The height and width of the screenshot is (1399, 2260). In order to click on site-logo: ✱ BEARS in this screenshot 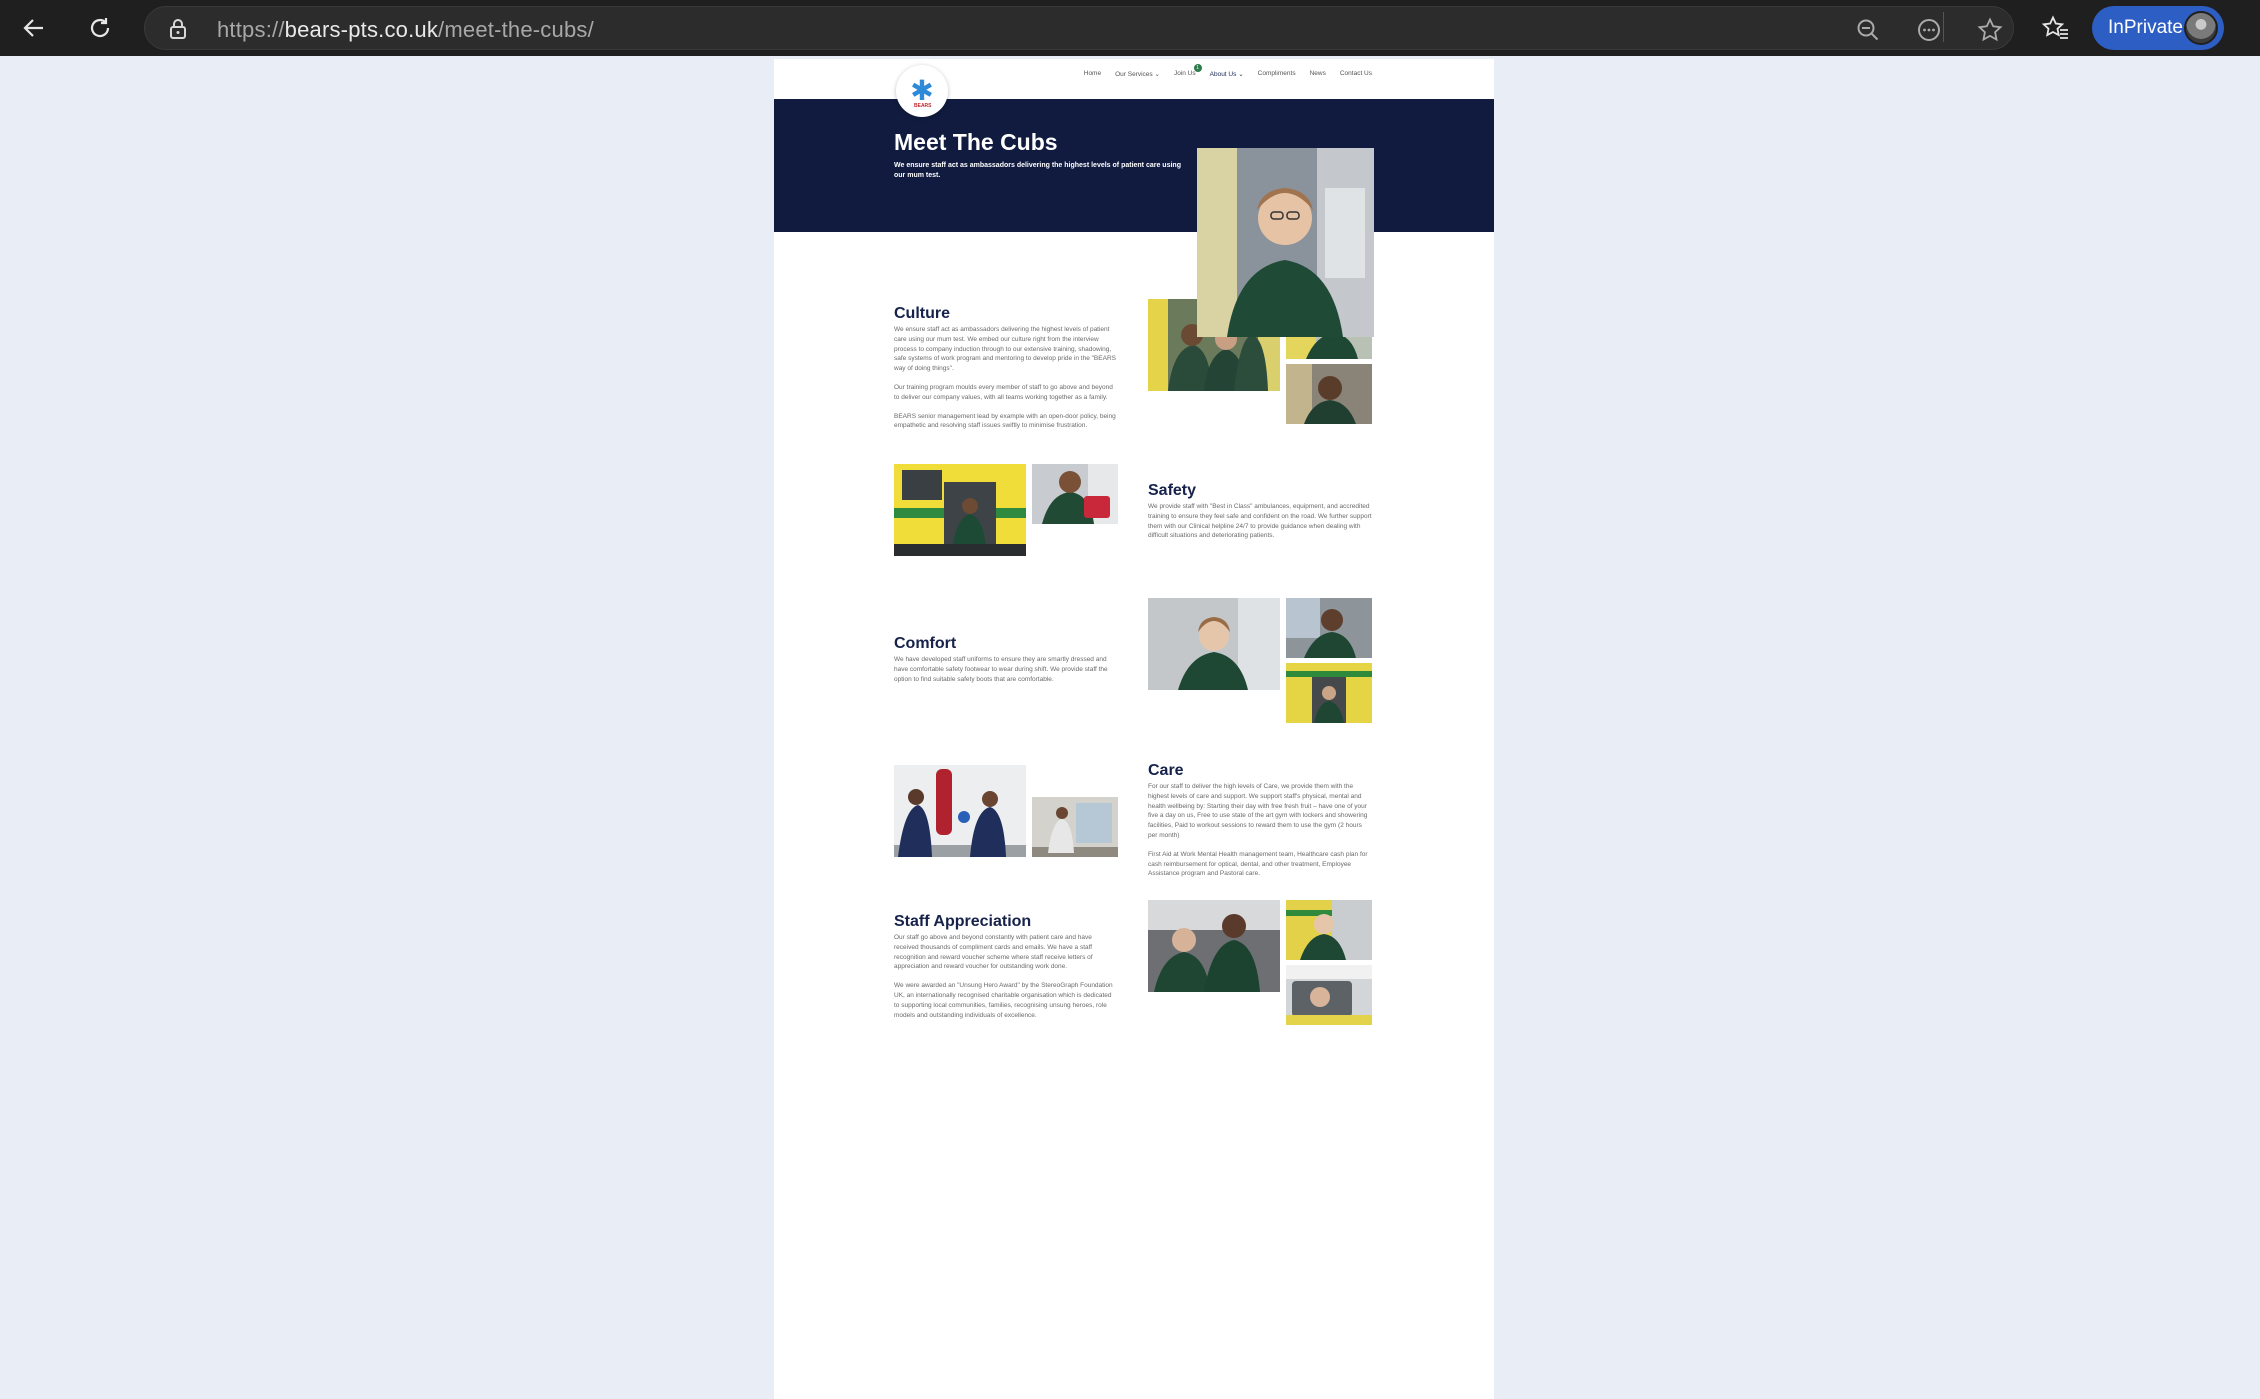, I will do `click(922, 91)`.